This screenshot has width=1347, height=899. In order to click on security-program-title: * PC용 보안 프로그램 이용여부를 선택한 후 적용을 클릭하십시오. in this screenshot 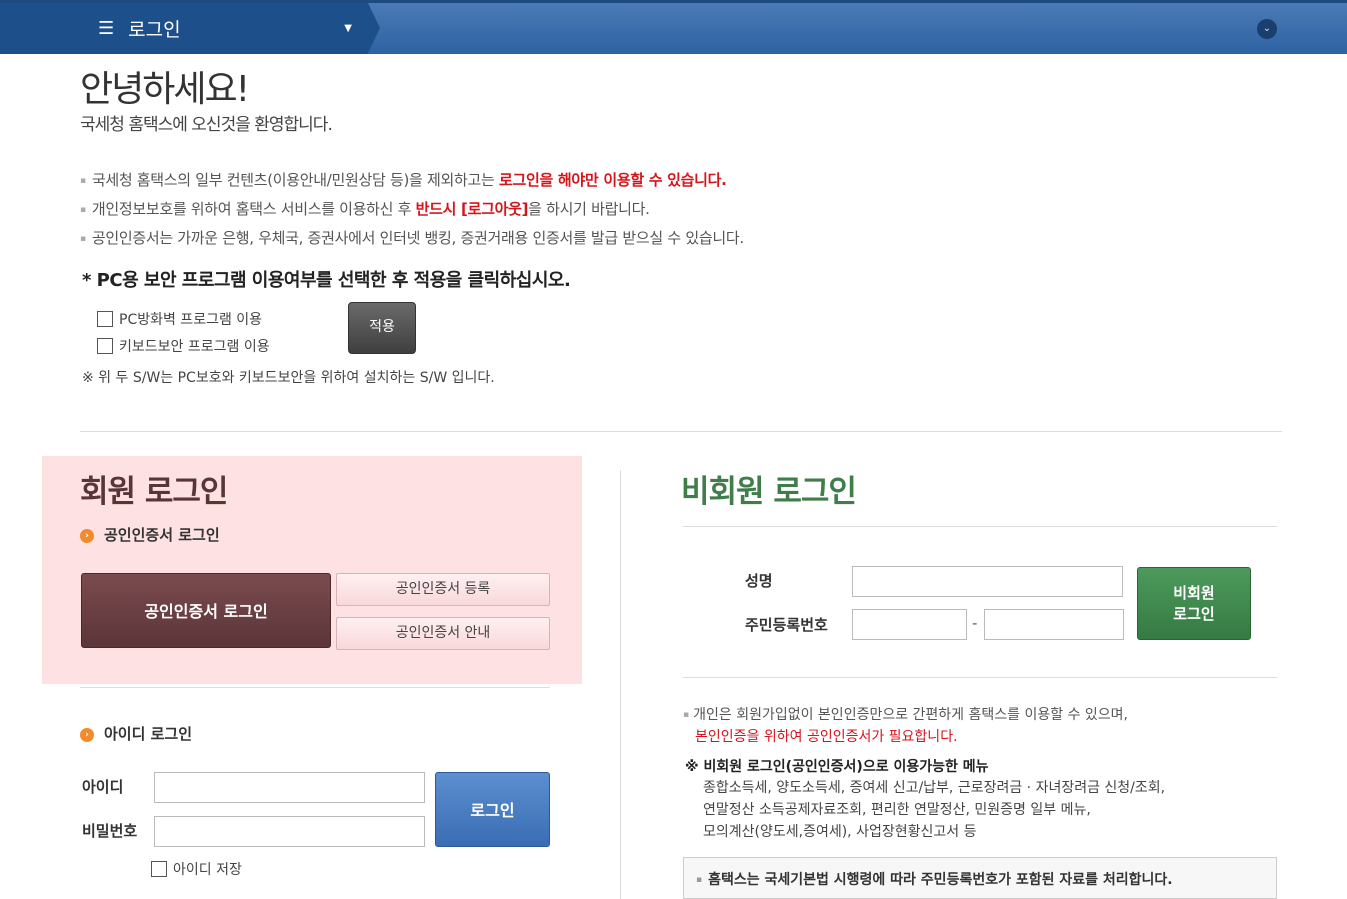, I will do `click(326, 280)`.